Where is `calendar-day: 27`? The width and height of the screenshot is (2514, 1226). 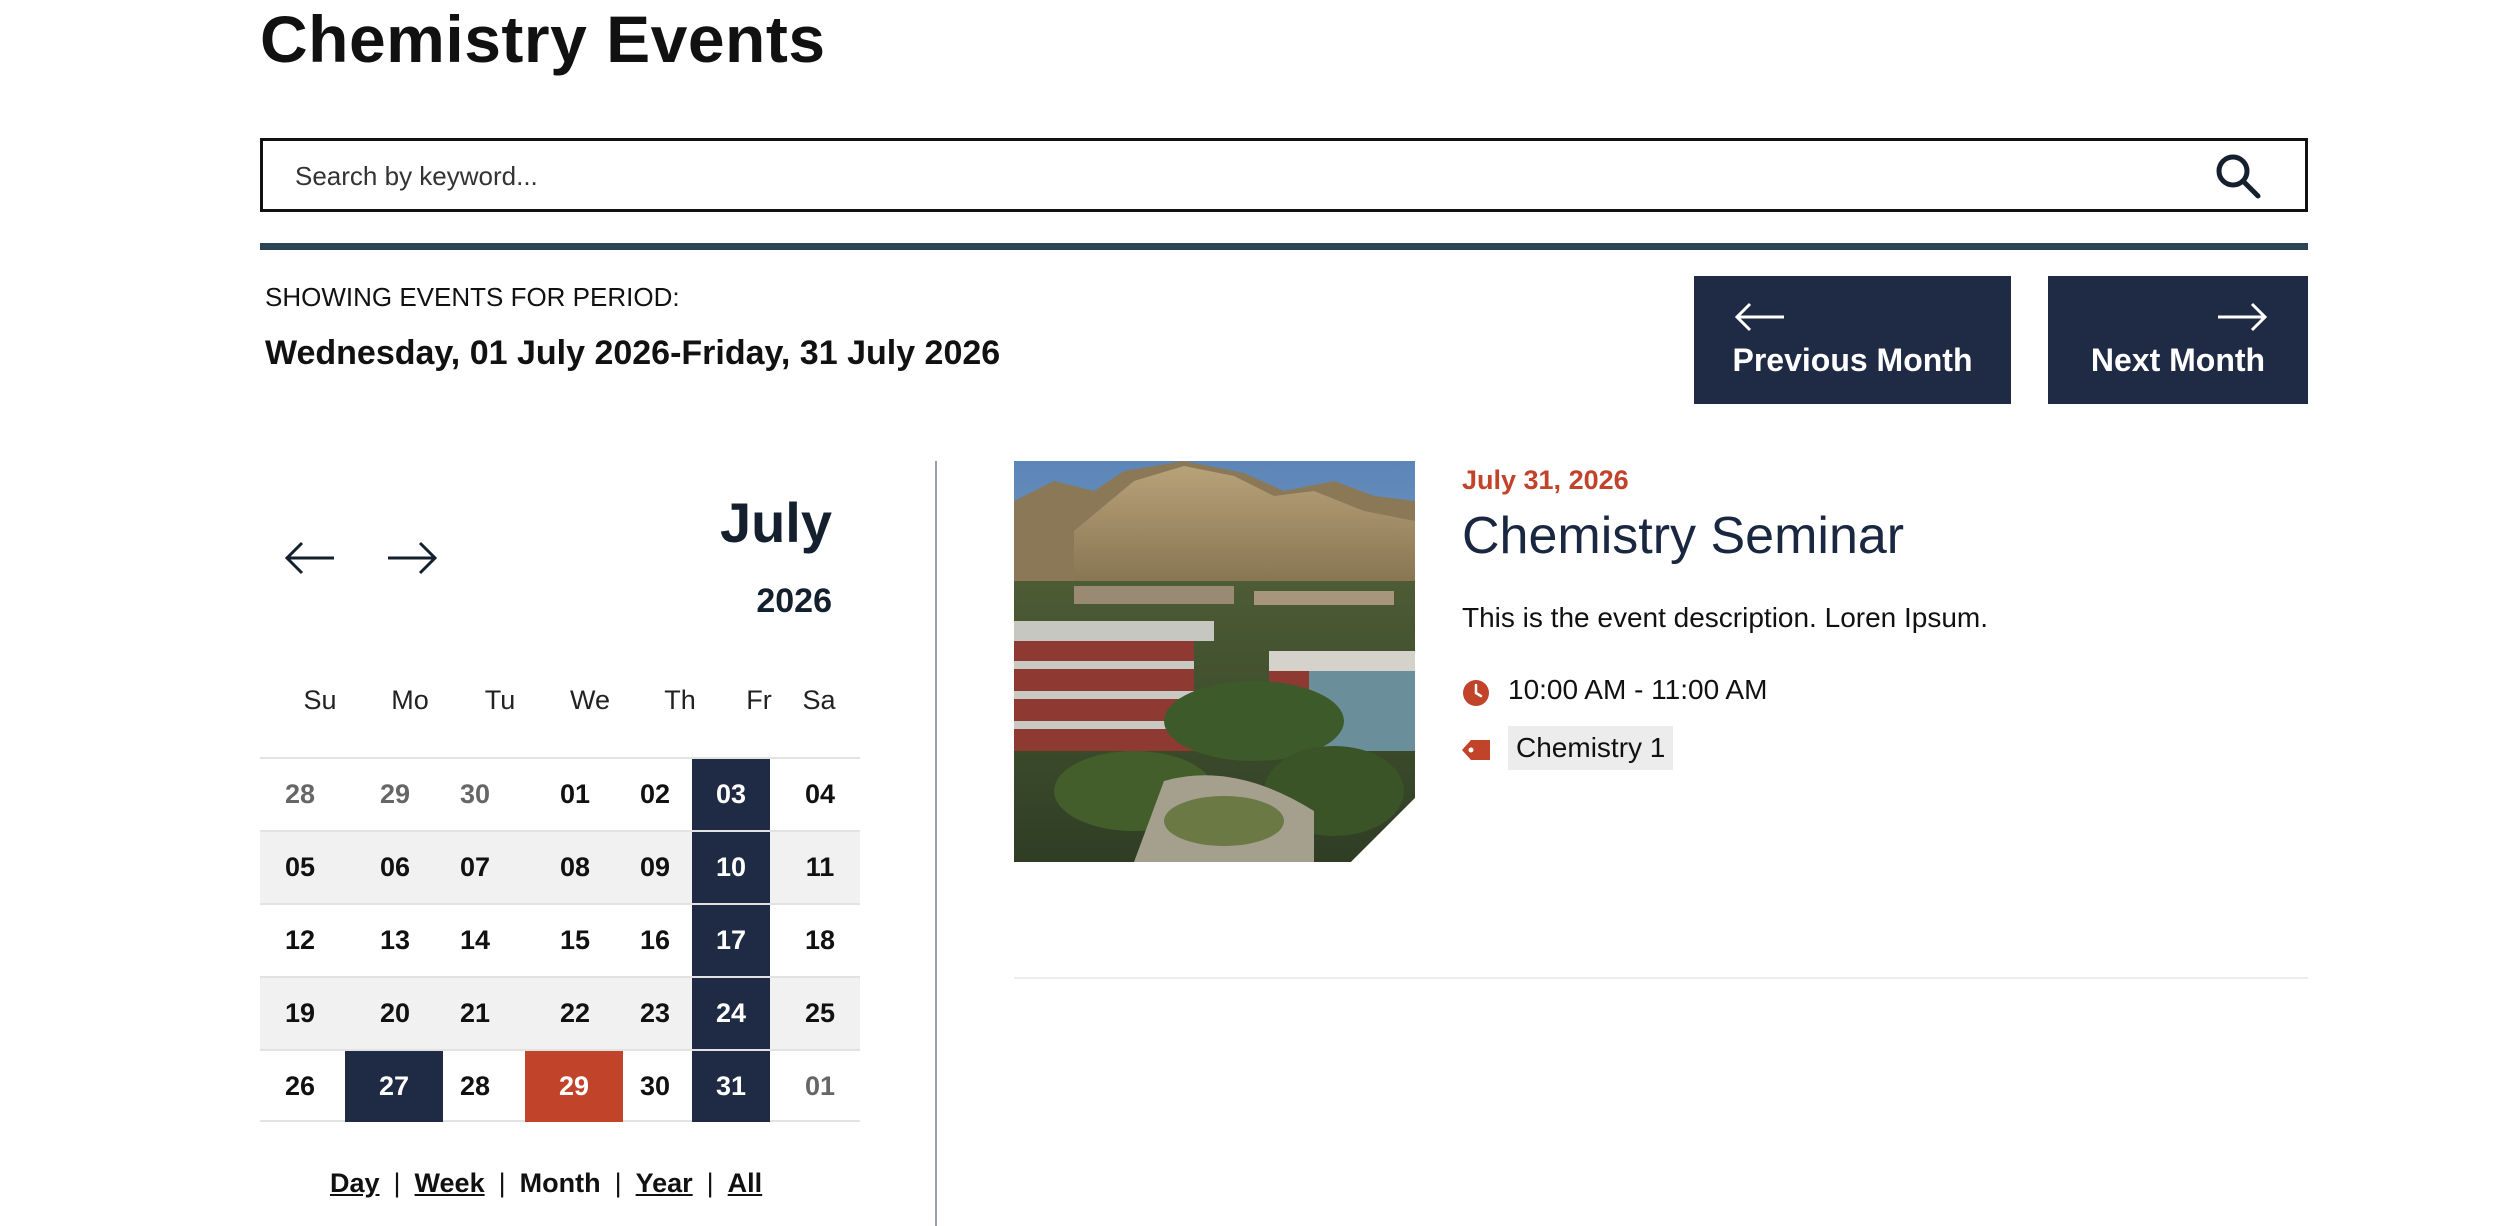
calendar-day: 27 is located at coordinates (394, 1086).